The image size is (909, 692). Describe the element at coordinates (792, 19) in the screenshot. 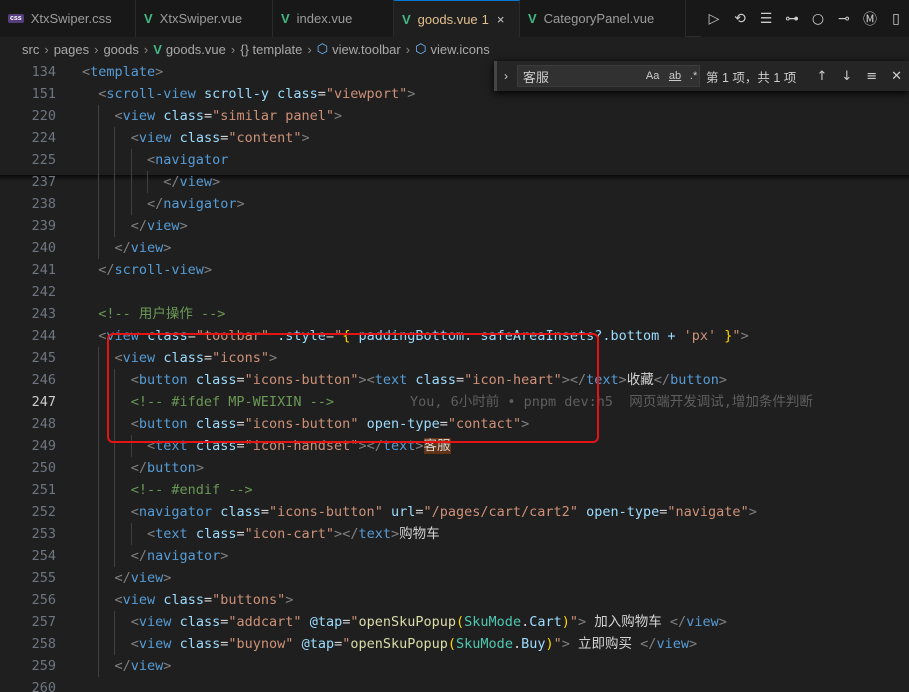

I see `compare-icon: ⊶` at that location.